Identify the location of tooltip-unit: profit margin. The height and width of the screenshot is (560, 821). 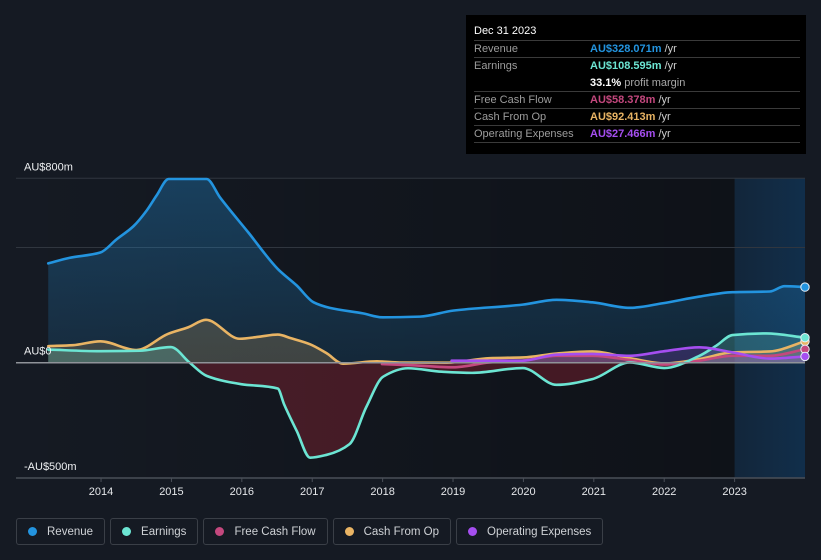
(655, 83).